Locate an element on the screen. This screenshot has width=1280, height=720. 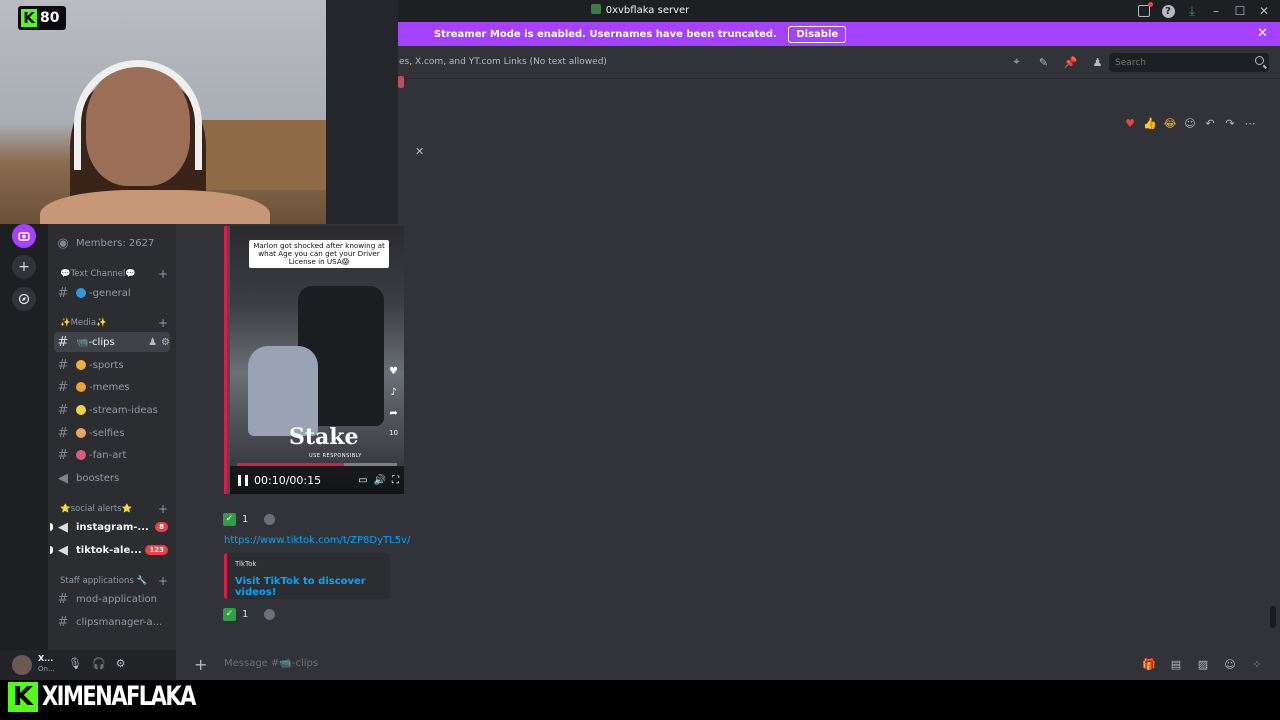
user-controls: 🎙 🎧 ⚙ is located at coordinates (97, 663).